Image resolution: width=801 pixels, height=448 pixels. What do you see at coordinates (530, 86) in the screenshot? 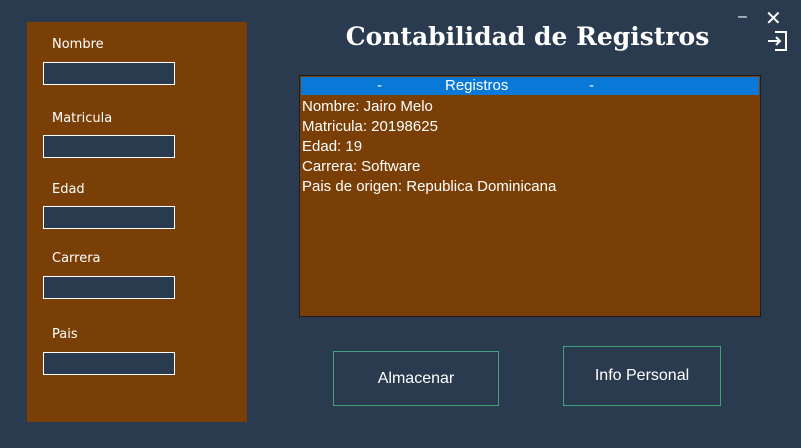
I see `list-header-selected: - Registros -` at bounding box center [530, 86].